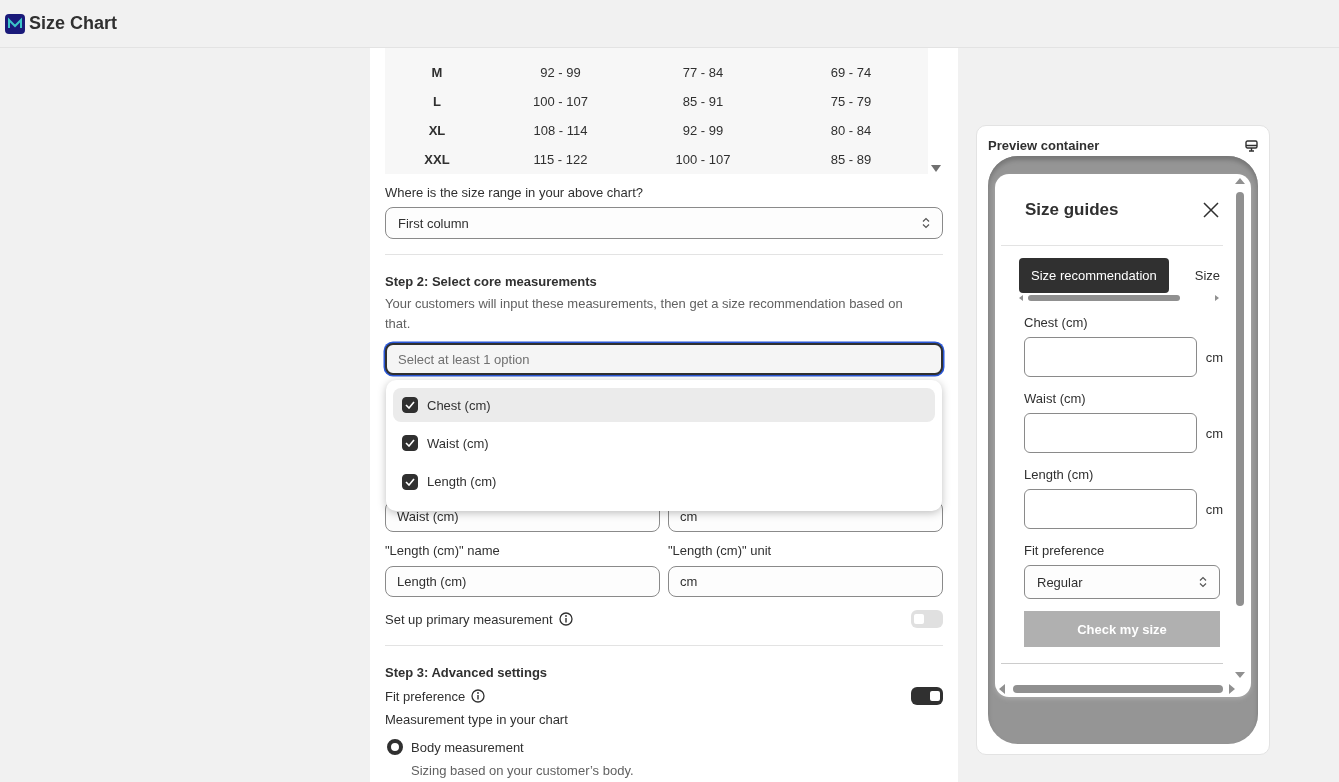 Image resolution: width=1339 pixels, height=782 pixels. What do you see at coordinates (437, 130) in the screenshot?
I see `table-cell: XL` at bounding box center [437, 130].